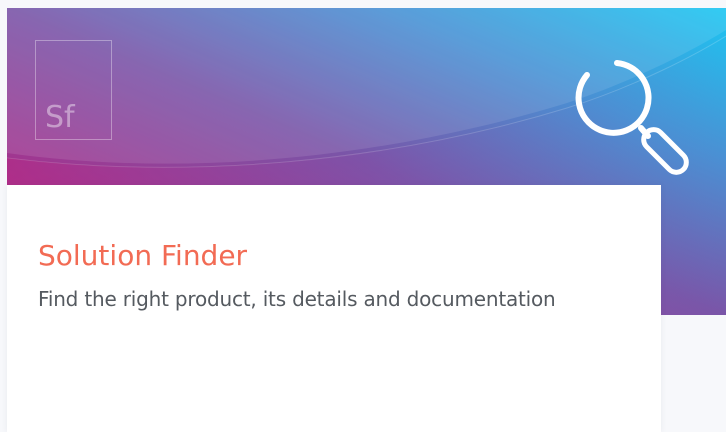 The width and height of the screenshot is (726, 432). I want to click on sf-logo-text: Sf, so click(60, 117).